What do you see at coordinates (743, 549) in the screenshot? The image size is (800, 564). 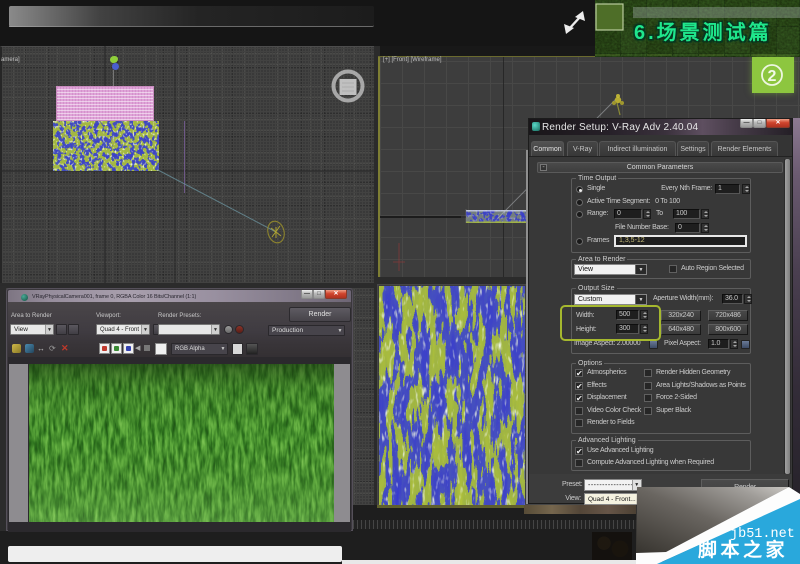 I see `svg-text: 脚本之家` at bounding box center [743, 549].